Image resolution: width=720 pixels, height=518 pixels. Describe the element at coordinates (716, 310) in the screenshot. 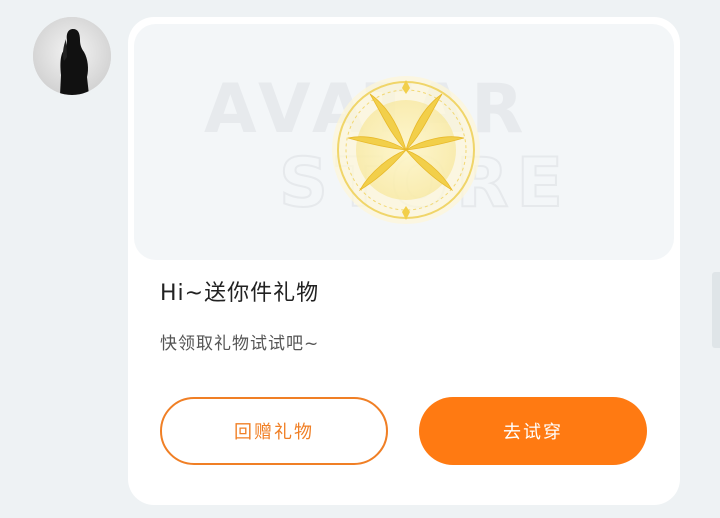

I see `side-edge-handle` at that location.